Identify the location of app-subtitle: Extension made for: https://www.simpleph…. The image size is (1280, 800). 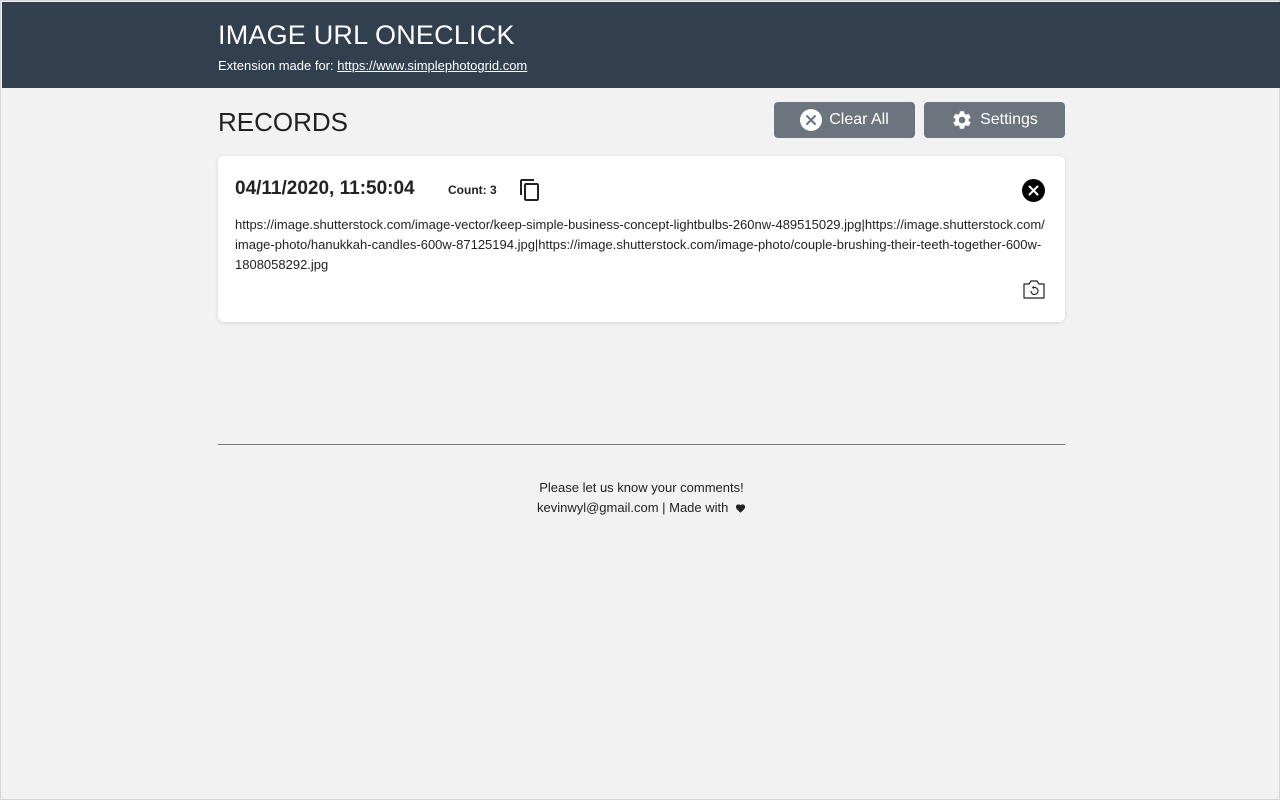
(372, 66).